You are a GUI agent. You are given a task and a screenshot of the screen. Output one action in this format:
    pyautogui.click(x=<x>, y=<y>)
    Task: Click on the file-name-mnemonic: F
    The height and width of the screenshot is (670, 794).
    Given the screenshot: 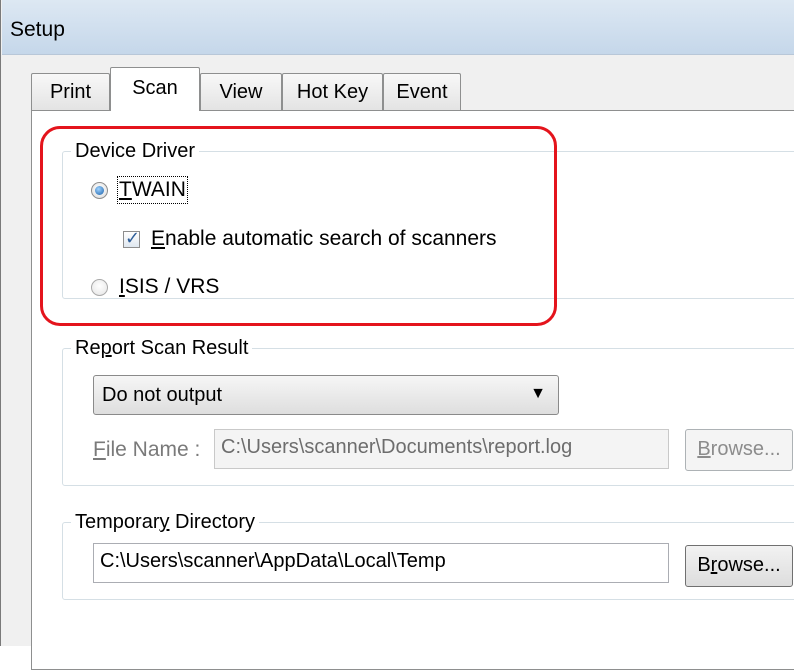 What is the action you would take?
    pyautogui.click(x=99, y=449)
    